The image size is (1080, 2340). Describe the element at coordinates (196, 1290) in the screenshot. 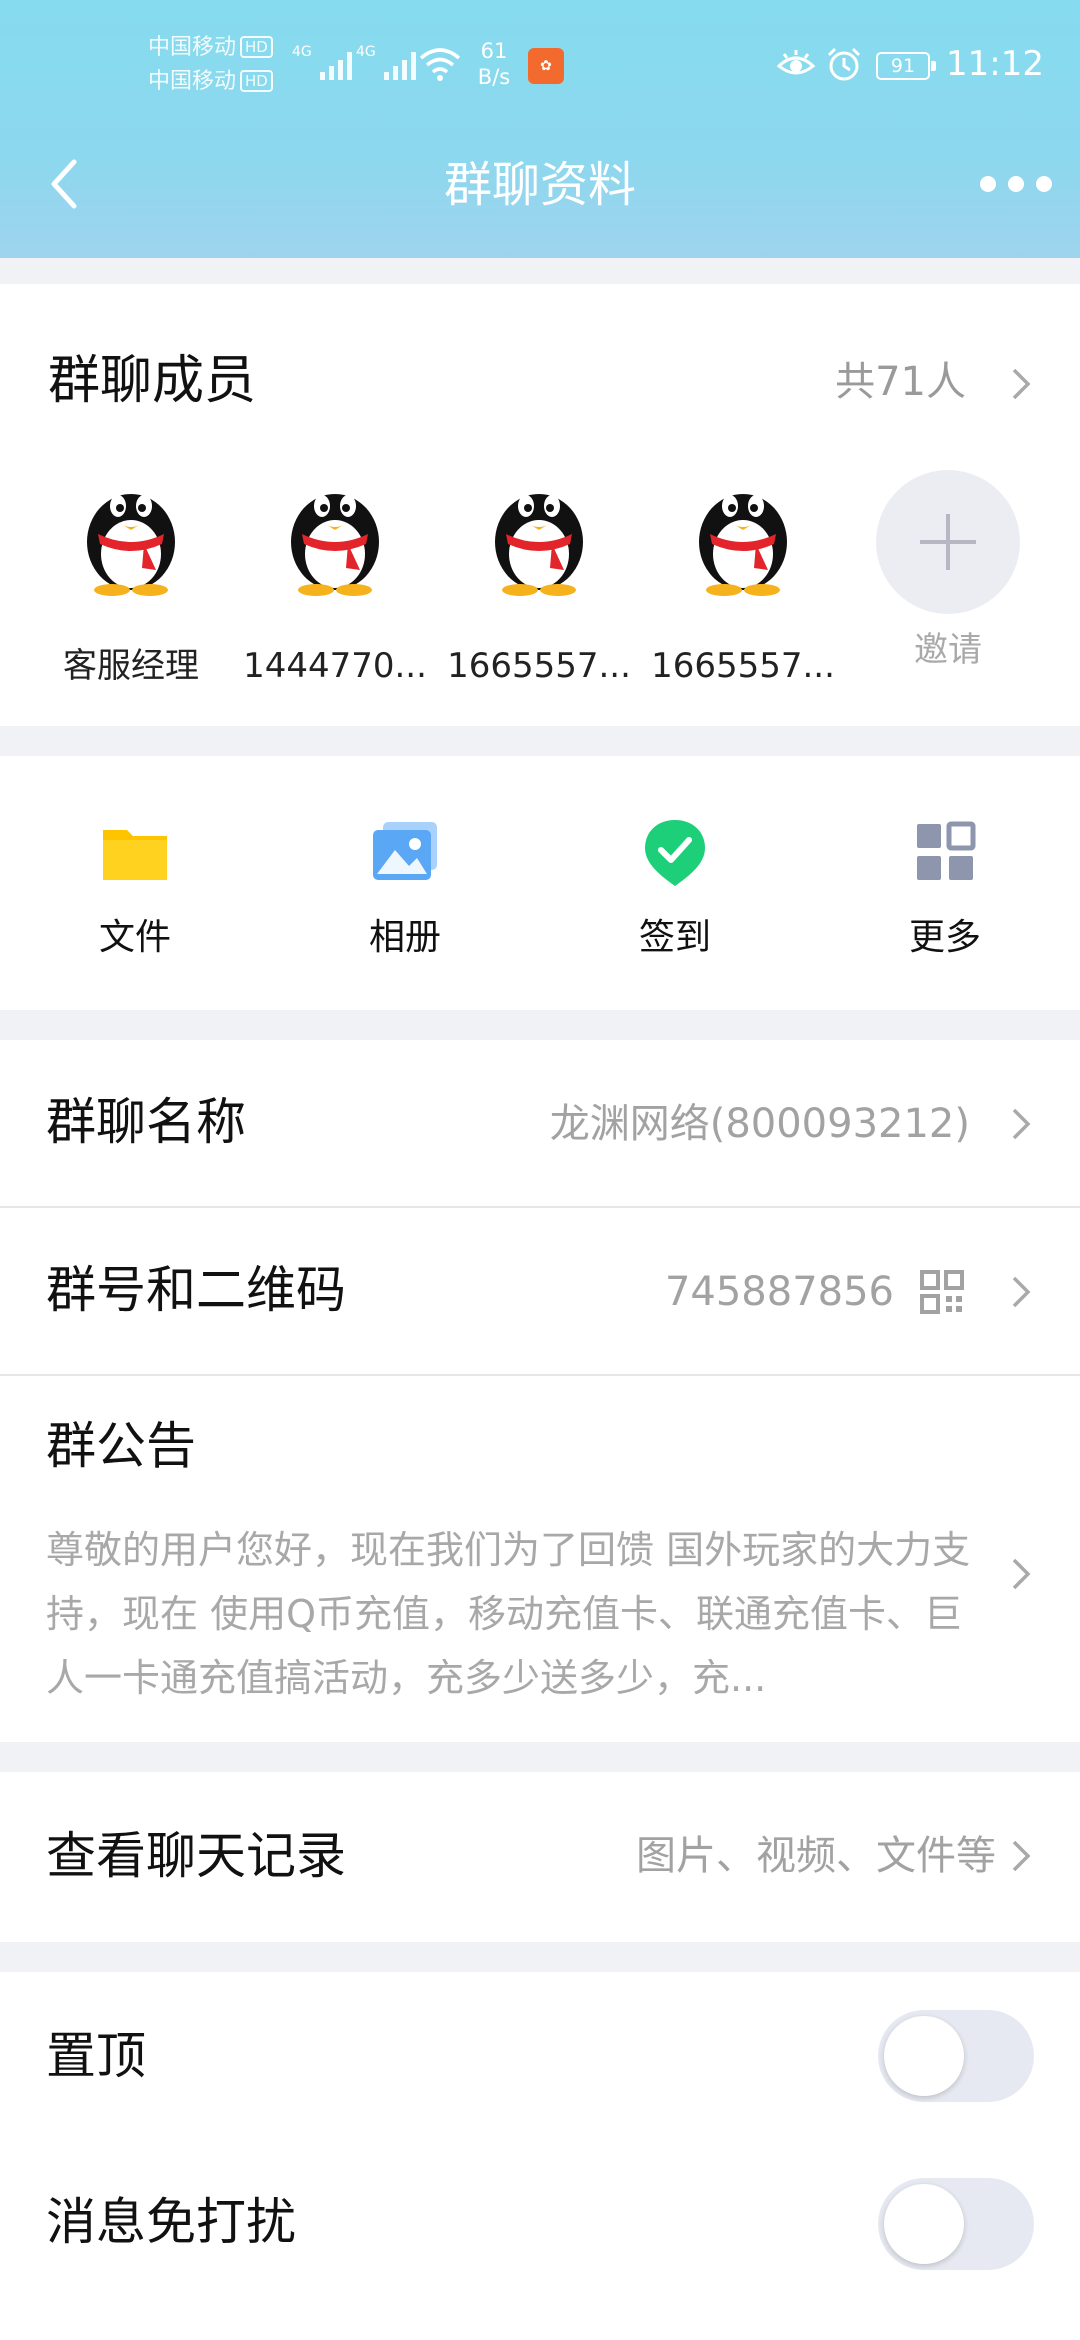

I see `group-number-label: 群号和二维码` at that location.